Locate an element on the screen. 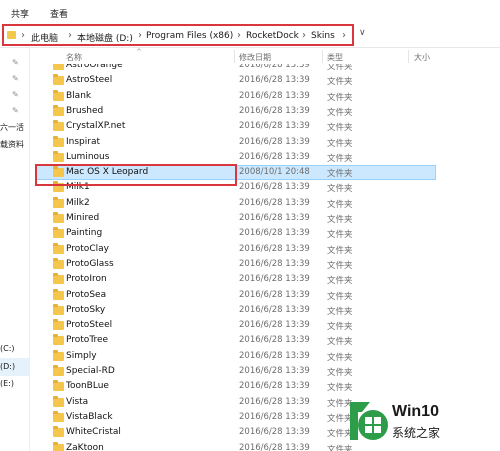 This screenshot has height=451, width=500. file-name: ProtoGlass is located at coordinates (90, 263).